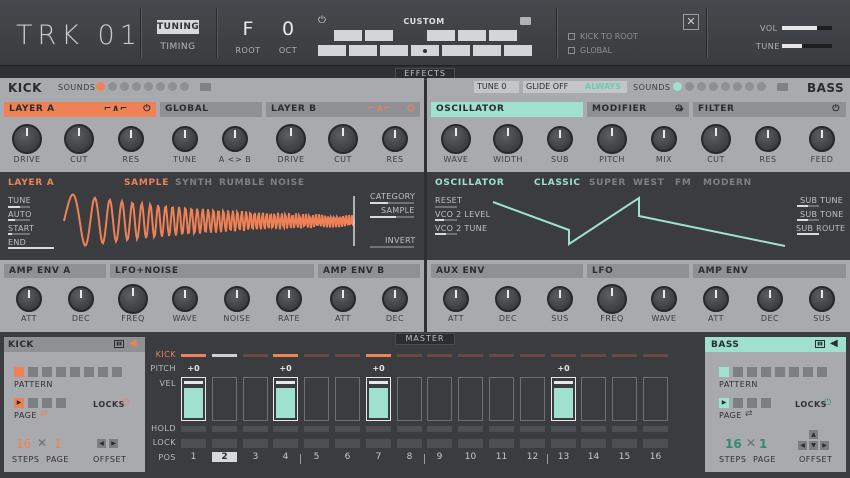 The image size is (850, 478). Describe the element at coordinates (603, 36) in the screenshot. I see `kick-to-root-checkbox: KICK TO ROOT` at that location.